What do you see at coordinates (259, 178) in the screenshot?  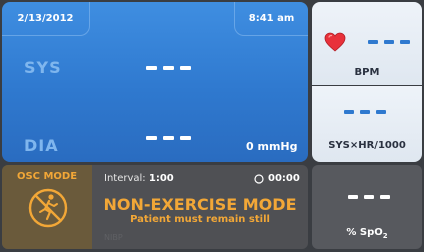 I see `timer-icon` at bounding box center [259, 178].